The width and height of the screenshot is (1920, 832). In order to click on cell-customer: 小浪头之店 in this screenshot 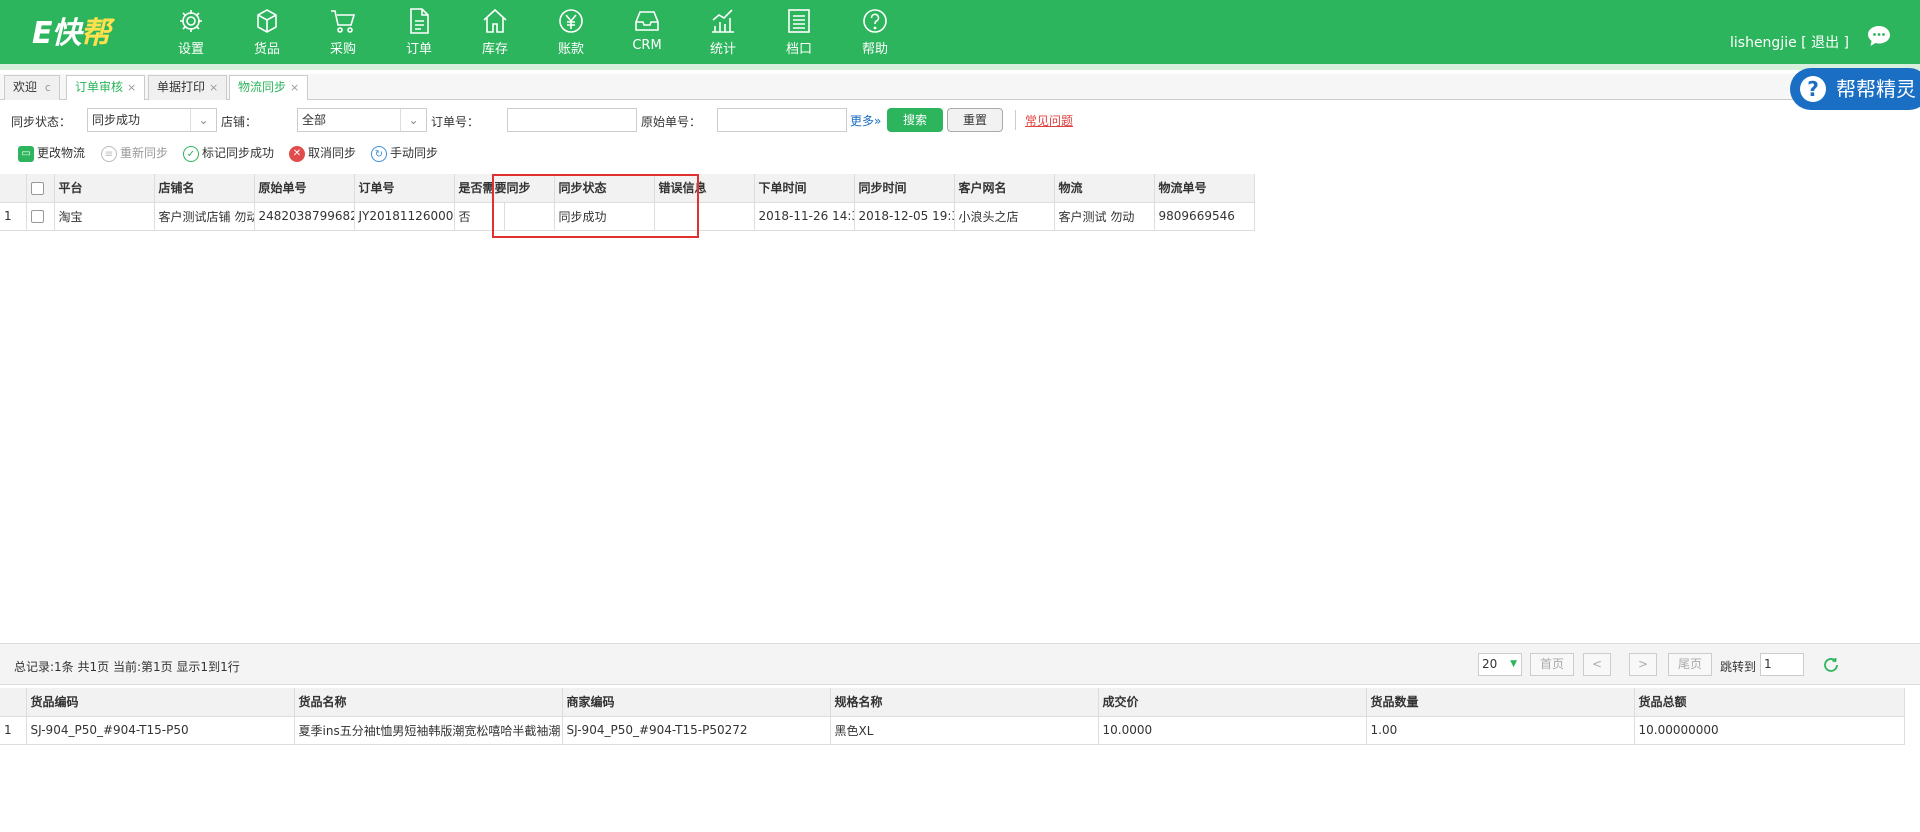, I will do `click(1004, 216)`.